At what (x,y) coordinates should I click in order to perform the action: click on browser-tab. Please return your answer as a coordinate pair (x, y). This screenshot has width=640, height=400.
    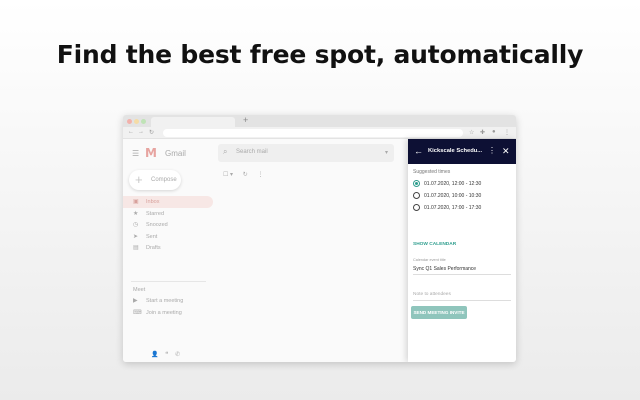
    Looking at the image, I should click on (193, 122).